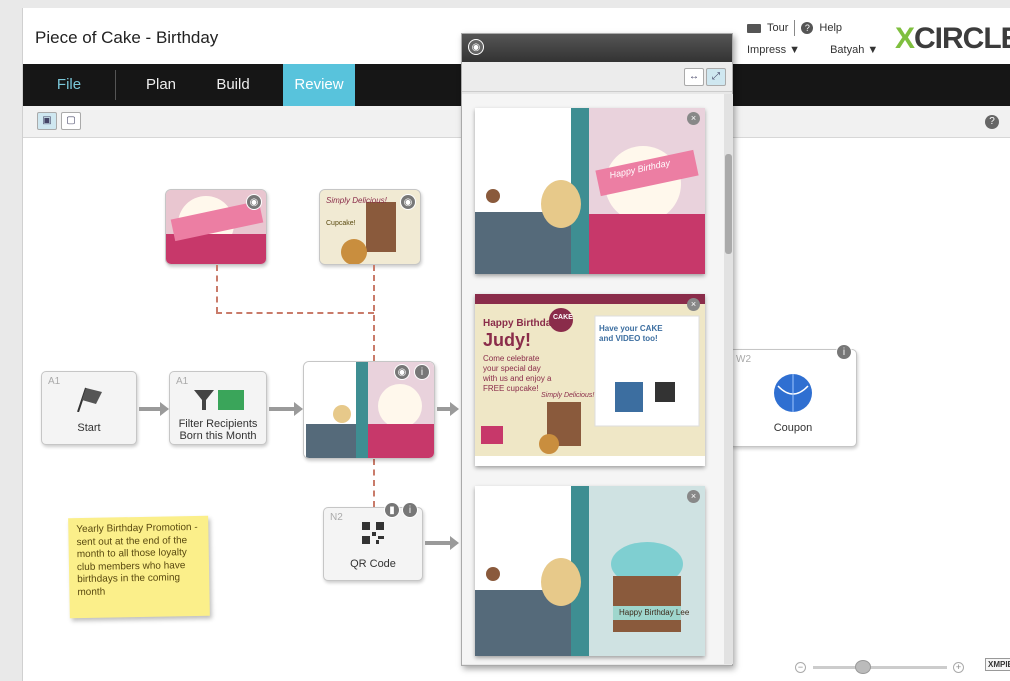 This screenshot has height=681, width=1010. Describe the element at coordinates (507, 340) in the screenshot. I see `card-name: Judy!` at that location.